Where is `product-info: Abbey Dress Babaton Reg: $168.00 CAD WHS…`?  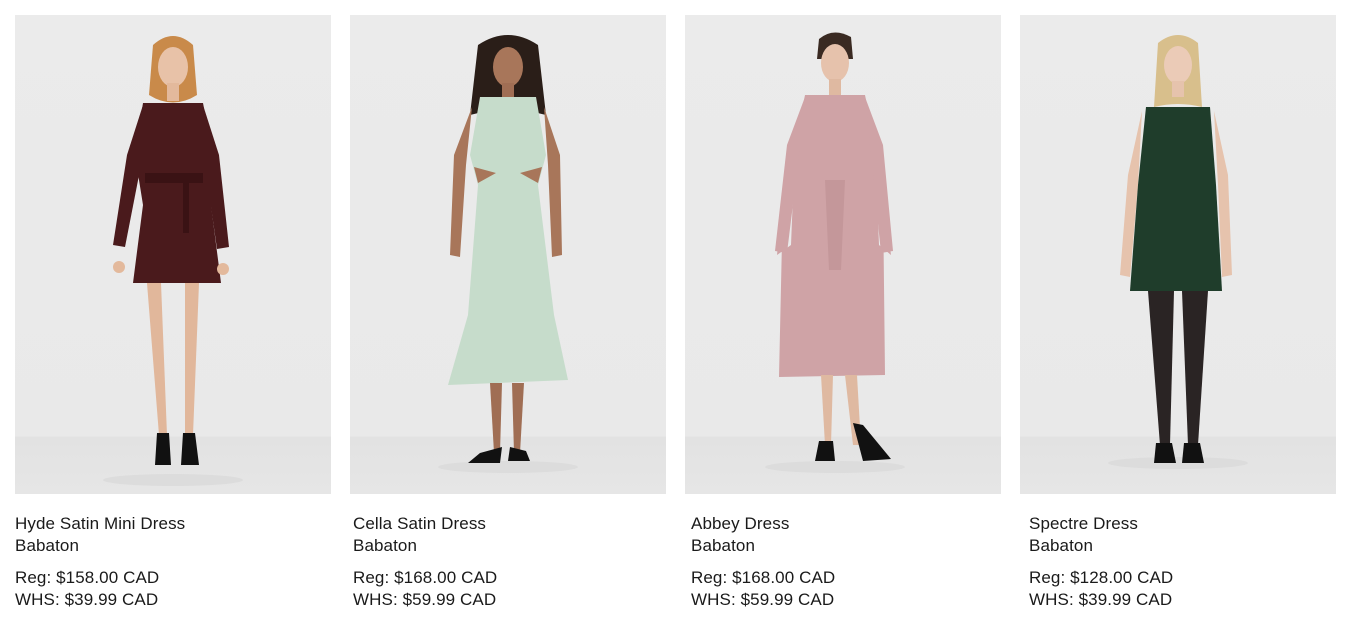
product-info: Abbey Dress Babaton Reg: $168.00 CAD WHS… is located at coordinates (843, 552).